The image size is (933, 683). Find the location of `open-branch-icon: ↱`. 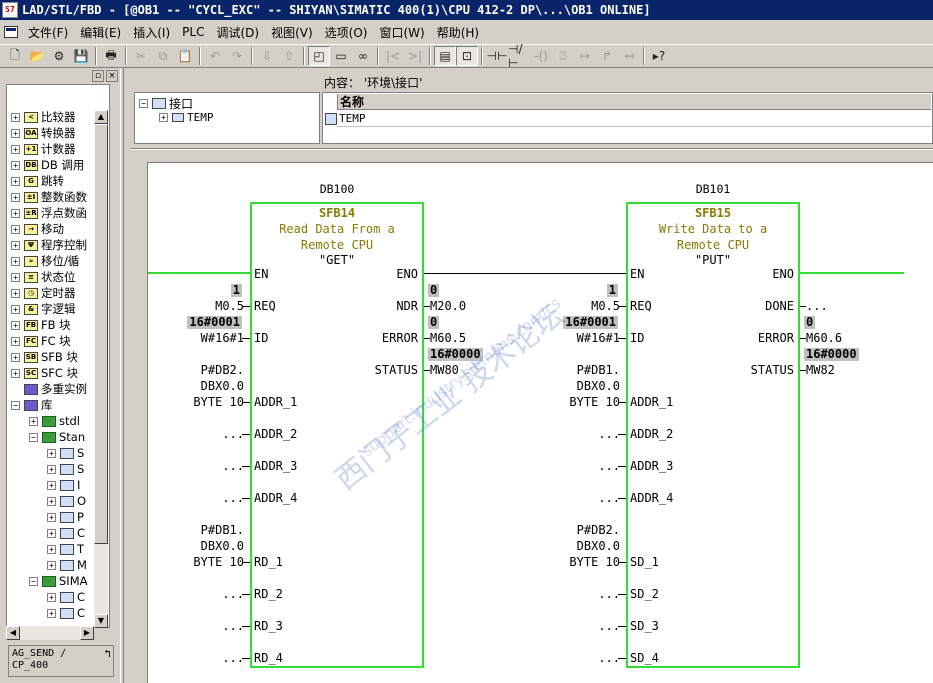

open-branch-icon: ↱ is located at coordinates (607, 56).